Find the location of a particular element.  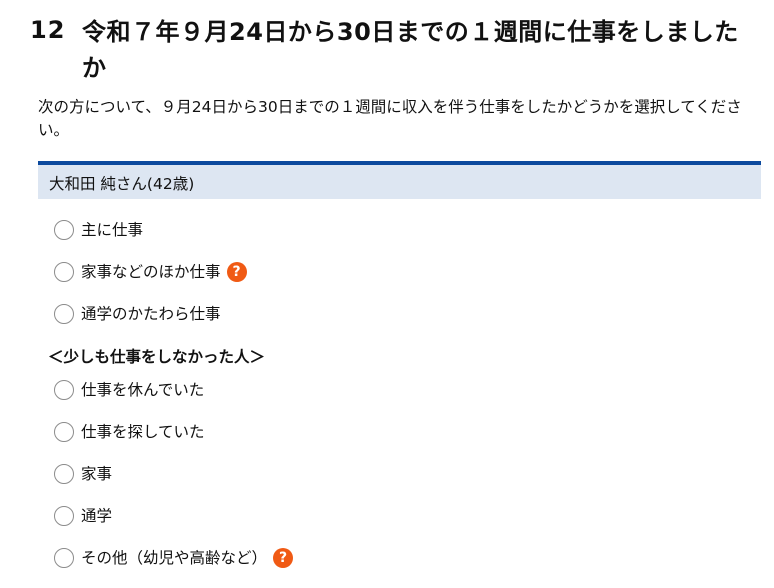

option-job-seeking: 仕事を探していた is located at coordinates (129, 432).